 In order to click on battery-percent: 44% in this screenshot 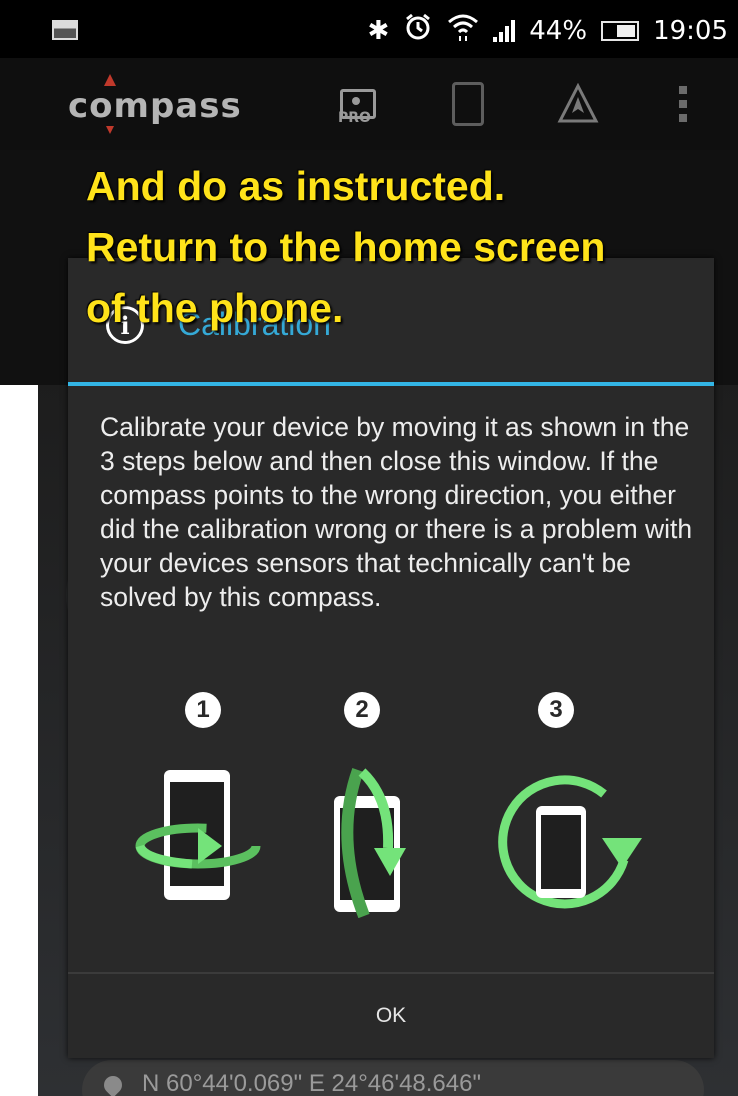, I will do `click(558, 30)`.